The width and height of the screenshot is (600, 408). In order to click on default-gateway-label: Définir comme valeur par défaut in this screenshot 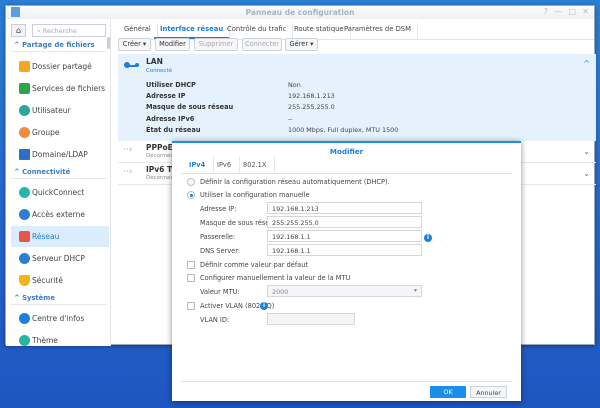, I will do `click(254, 265)`.